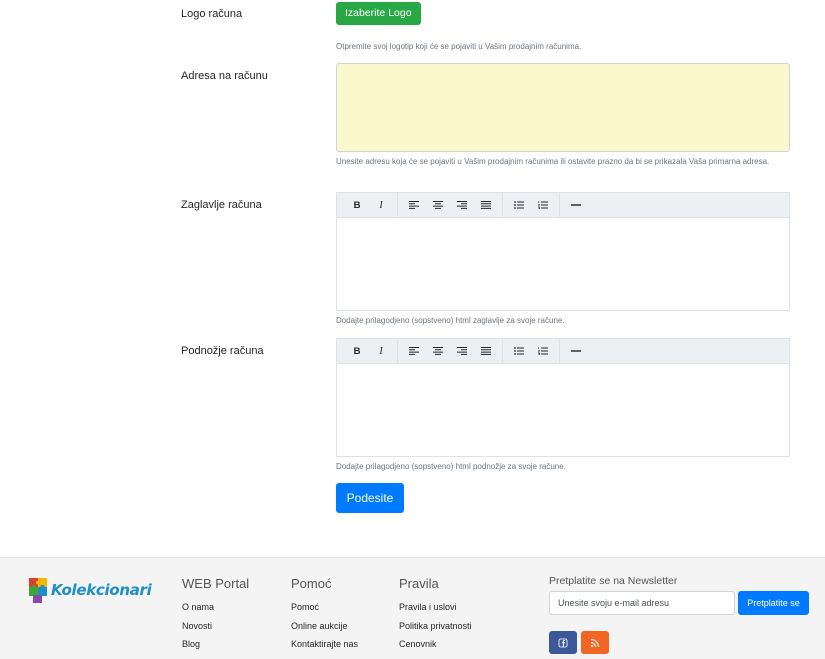 This screenshot has width=825, height=659. Describe the element at coordinates (613, 581) in the screenshot. I see `newsletter-title: Pretplatite se na Newsletter` at that location.